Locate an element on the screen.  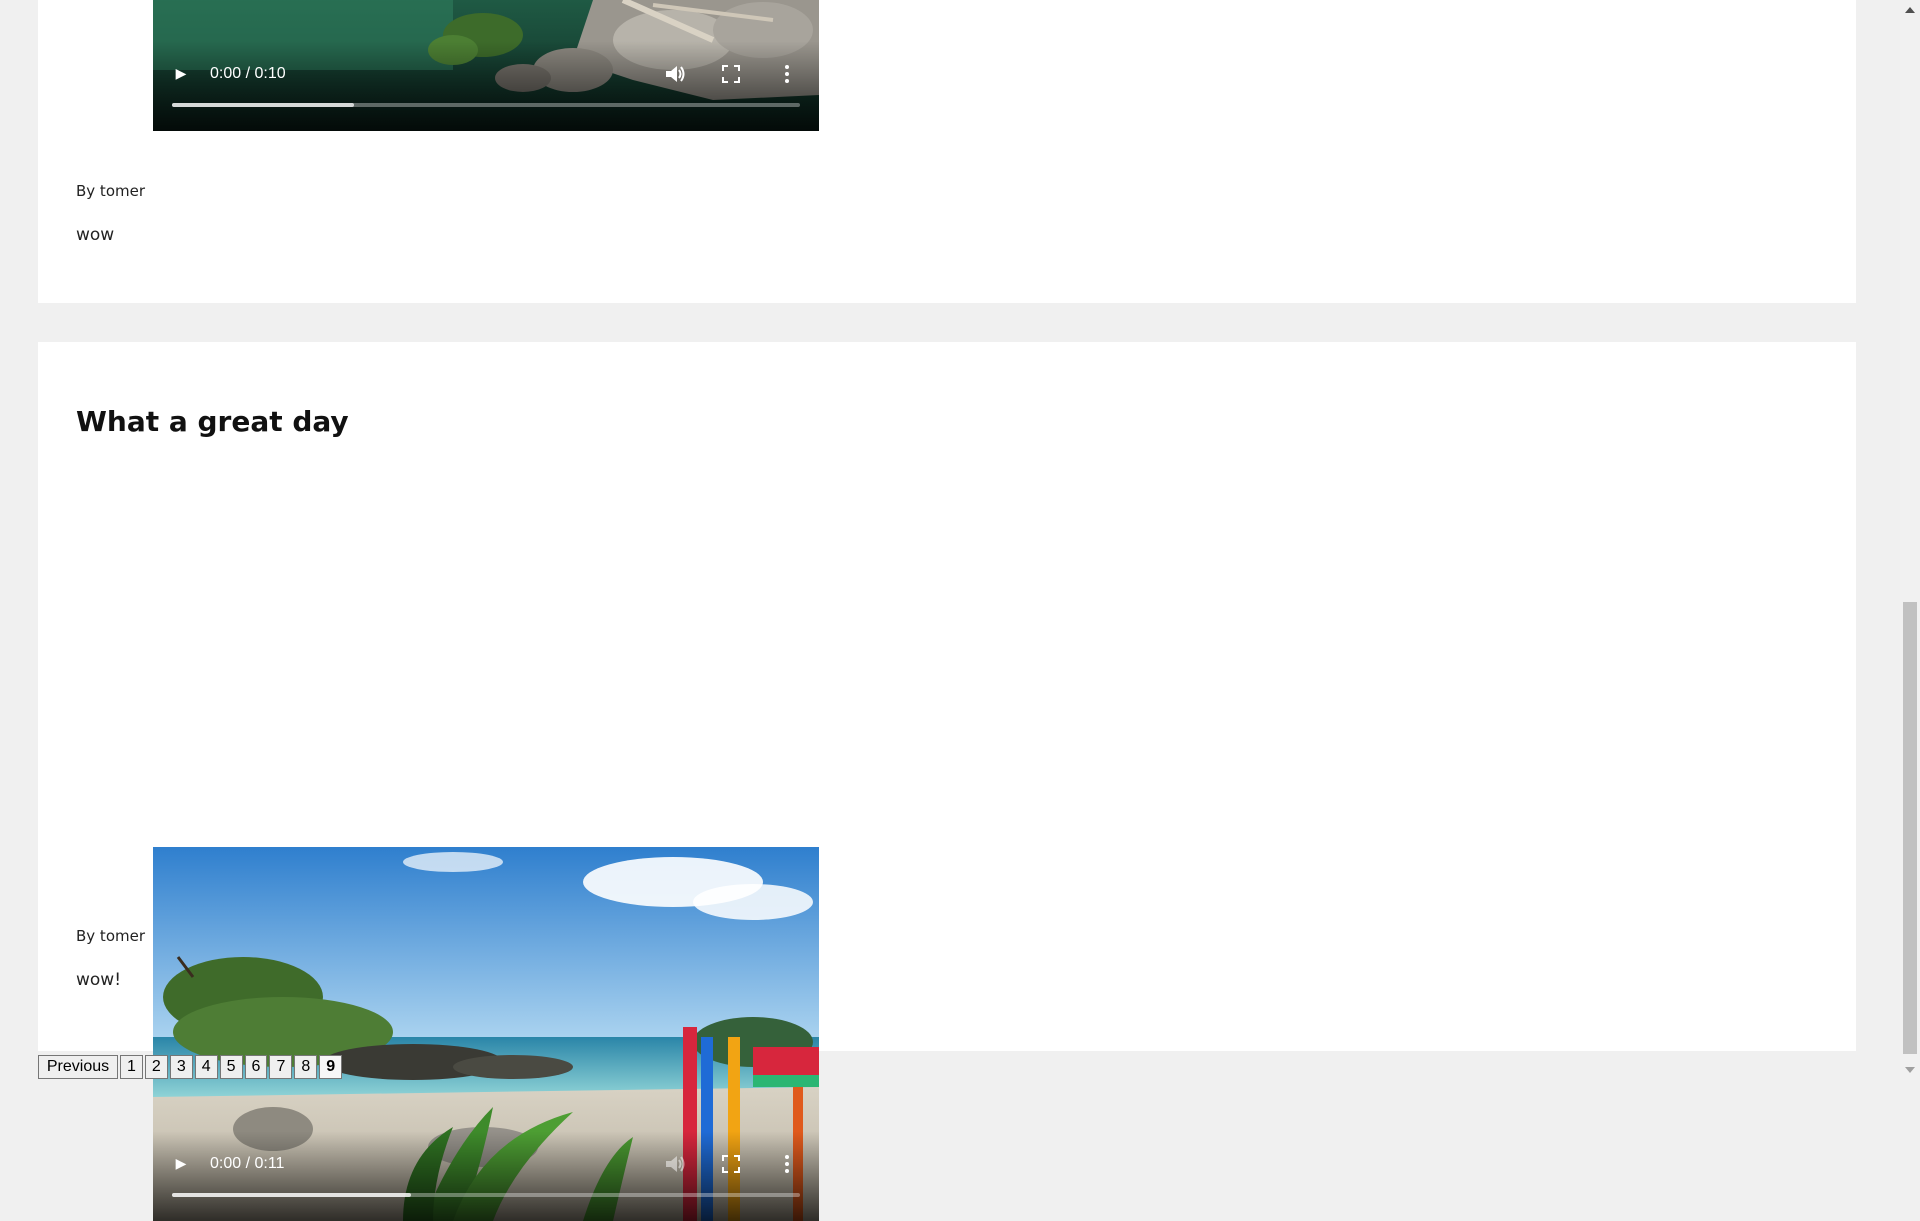
page-button-5: 5 is located at coordinates (231, 1067).